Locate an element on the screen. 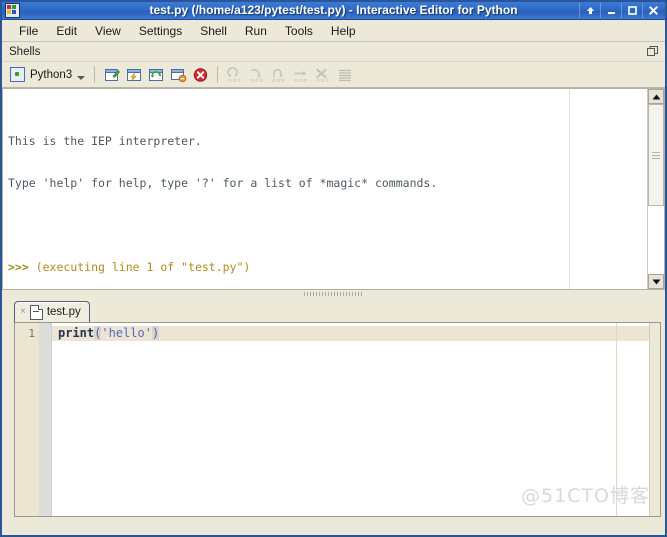 The height and width of the screenshot is (537, 667). shell-scrollbar is located at coordinates (655, 189).